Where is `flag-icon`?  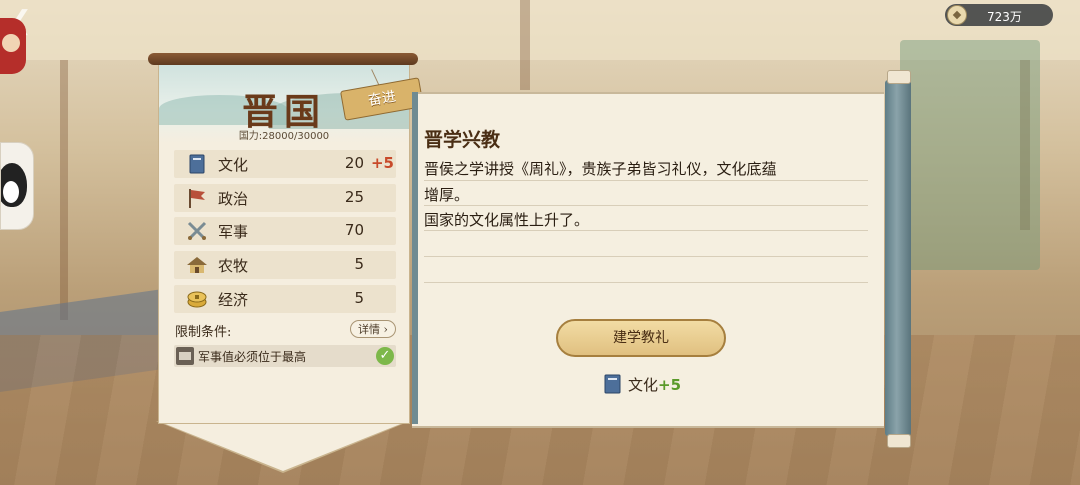 flag-icon is located at coordinates (197, 198).